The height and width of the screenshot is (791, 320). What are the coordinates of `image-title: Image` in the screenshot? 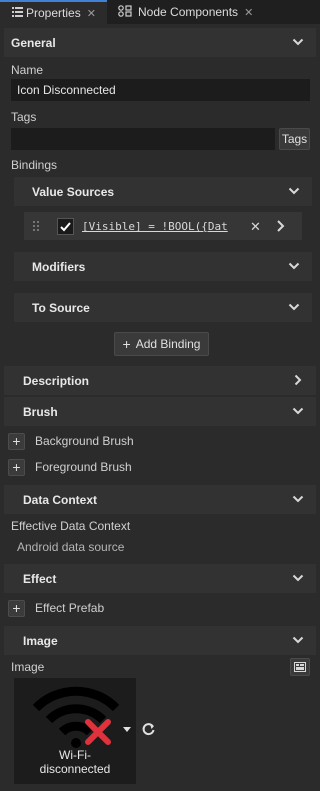 It's located at (40, 640).